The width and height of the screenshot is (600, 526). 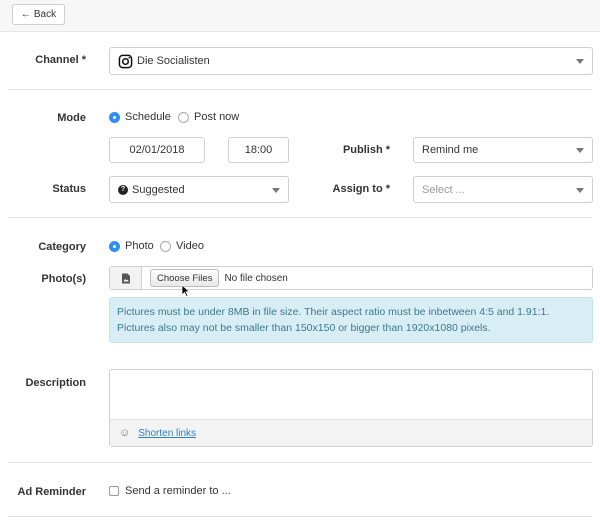 I want to click on publish-select: Remind me, so click(x=503, y=150).